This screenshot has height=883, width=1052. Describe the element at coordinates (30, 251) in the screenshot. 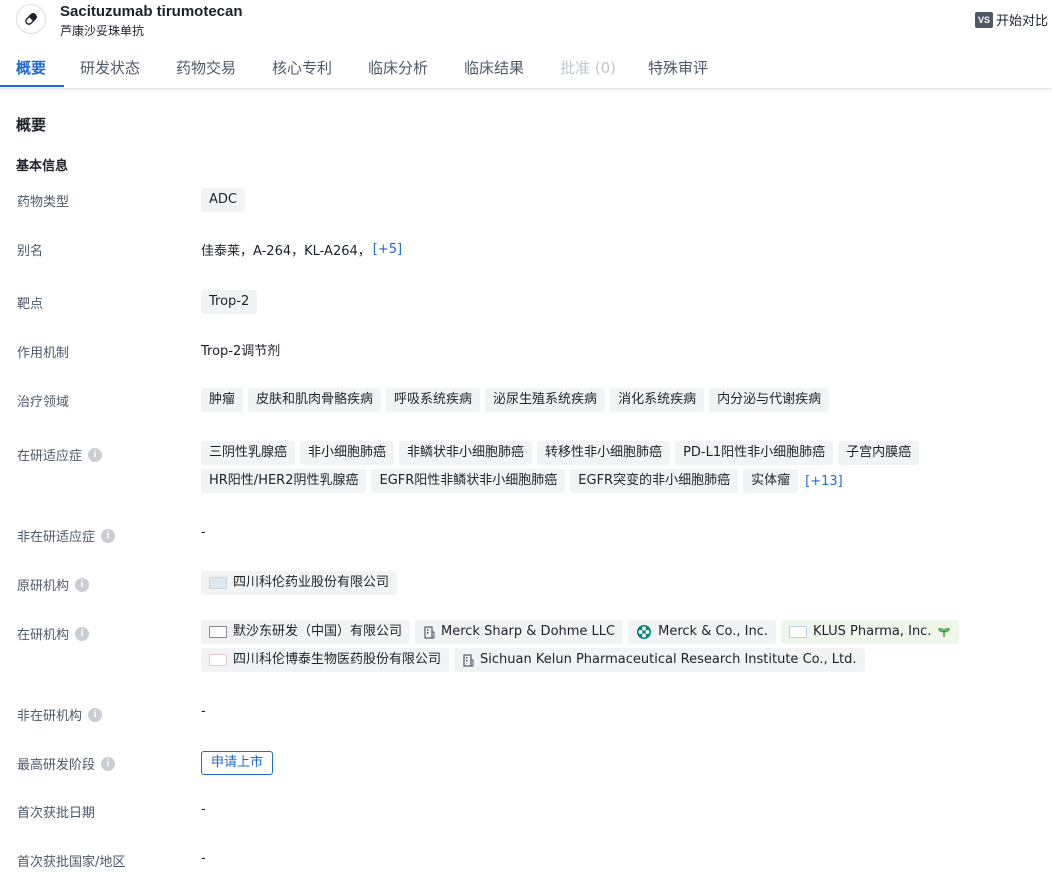

I see `aliases-label: 别名` at that location.